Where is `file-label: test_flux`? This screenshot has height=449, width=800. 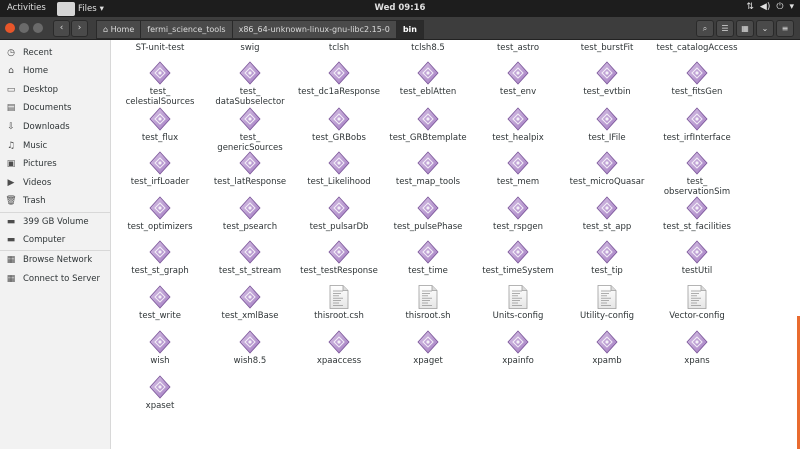
file-label: test_flux is located at coordinates (160, 138).